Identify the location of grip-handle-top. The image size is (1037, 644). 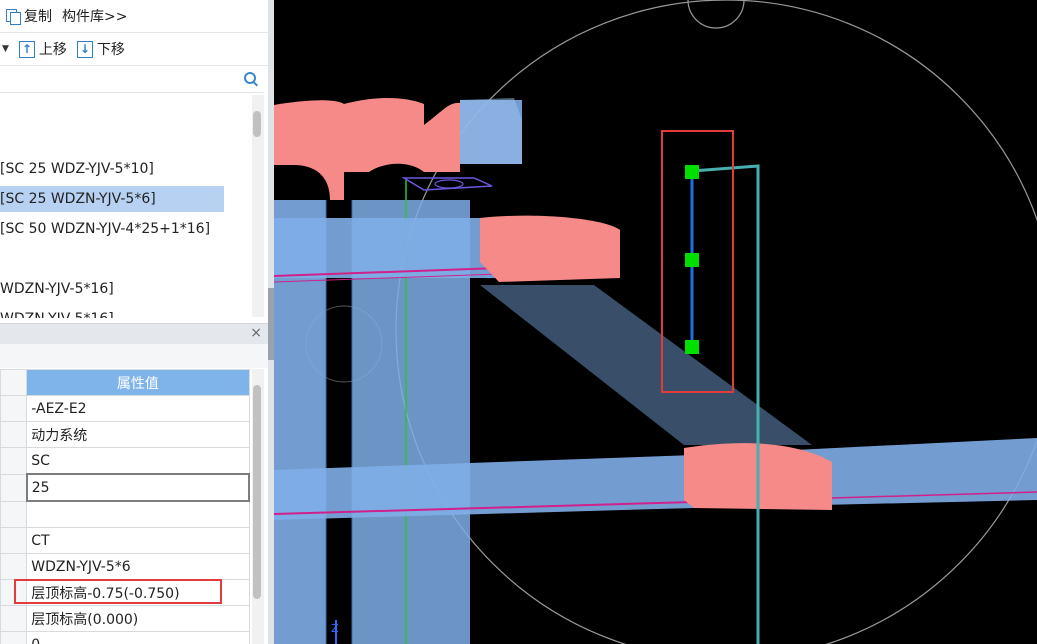
(692, 172).